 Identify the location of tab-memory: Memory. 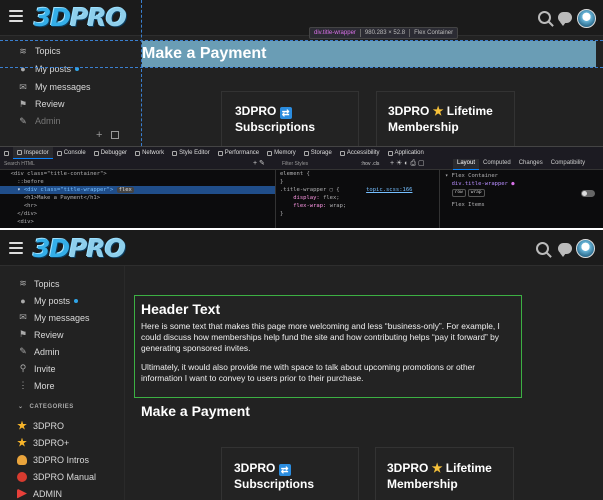
(281, 153).